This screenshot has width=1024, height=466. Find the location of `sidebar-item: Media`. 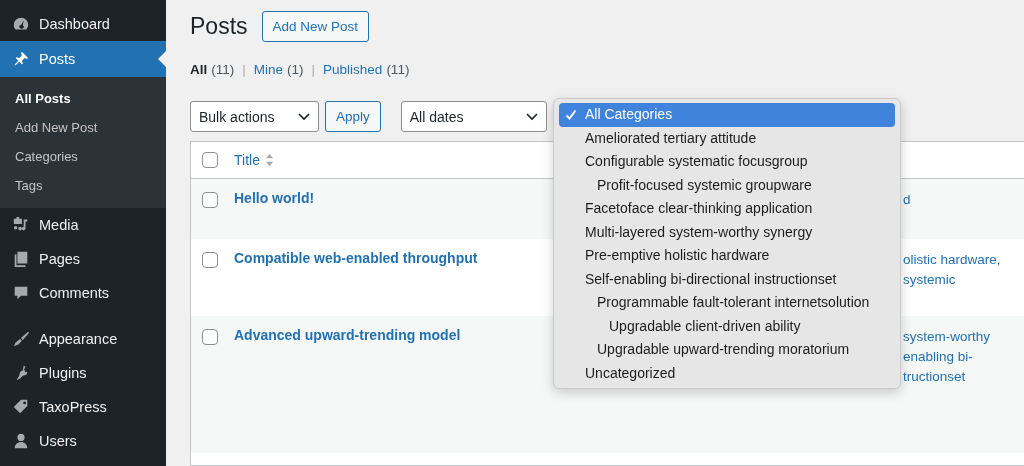

sidebar-item: Media is located at coordinates (83, 225).